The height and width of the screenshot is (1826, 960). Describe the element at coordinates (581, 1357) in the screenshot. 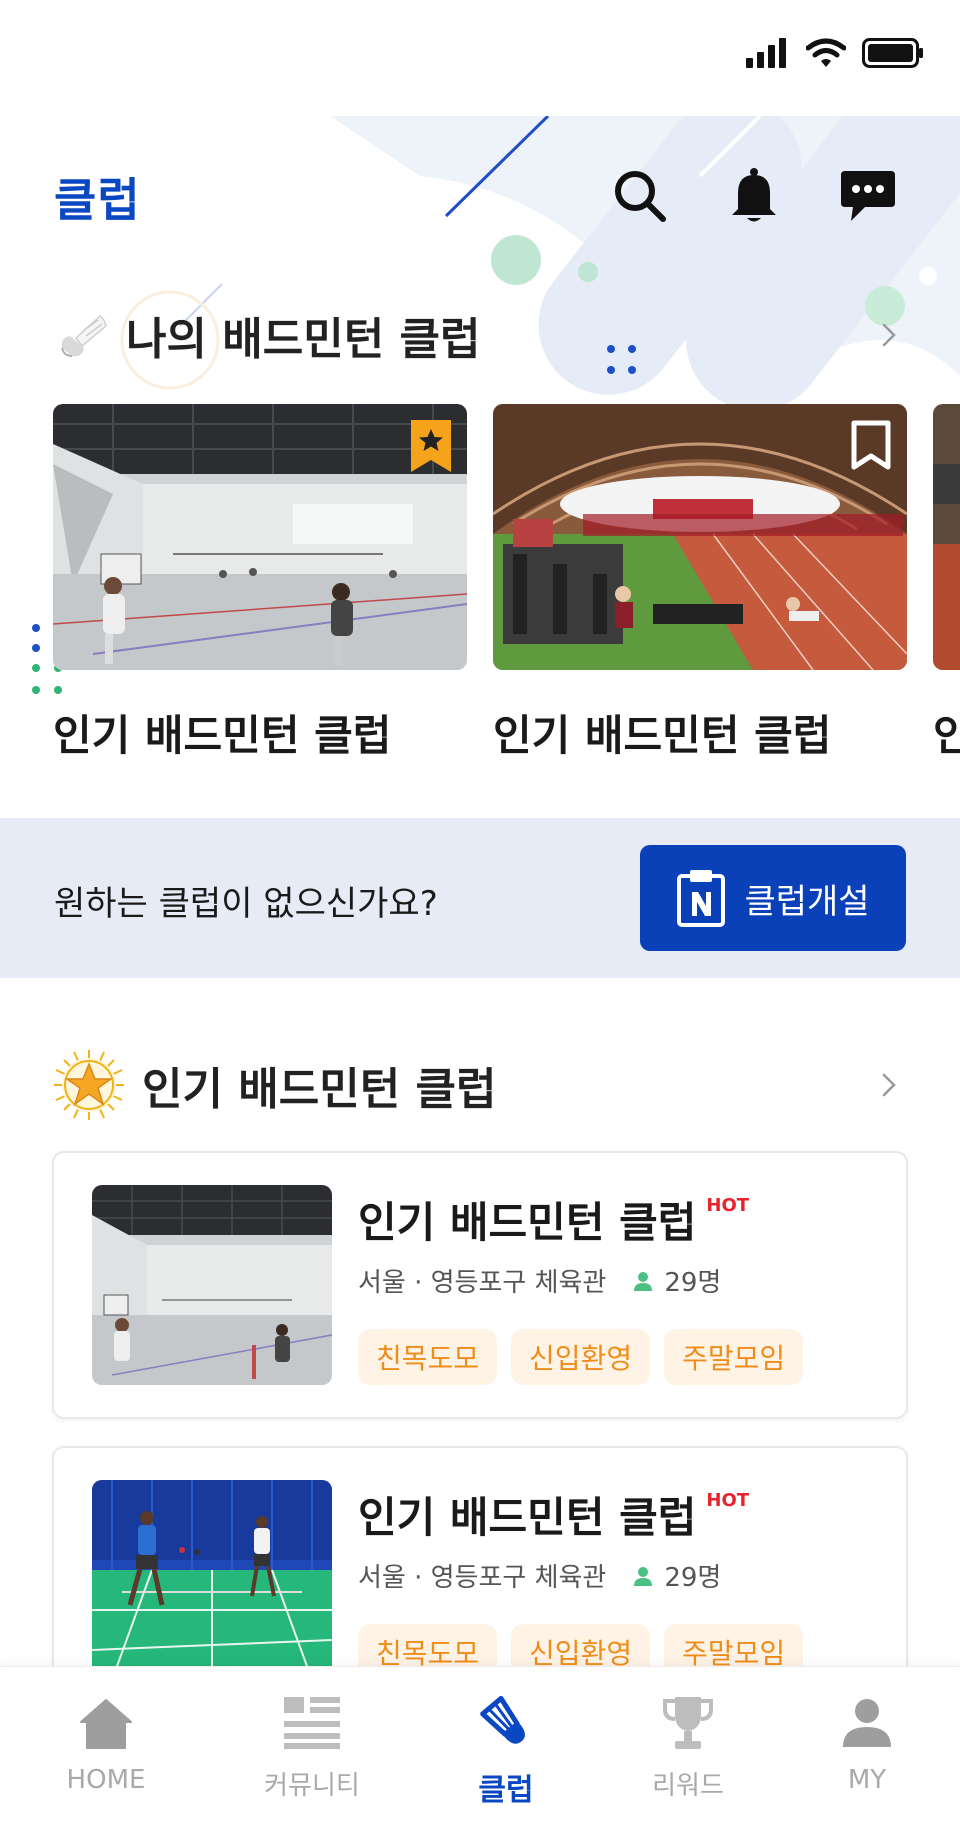

I see `tag: 신입환영` at that location.